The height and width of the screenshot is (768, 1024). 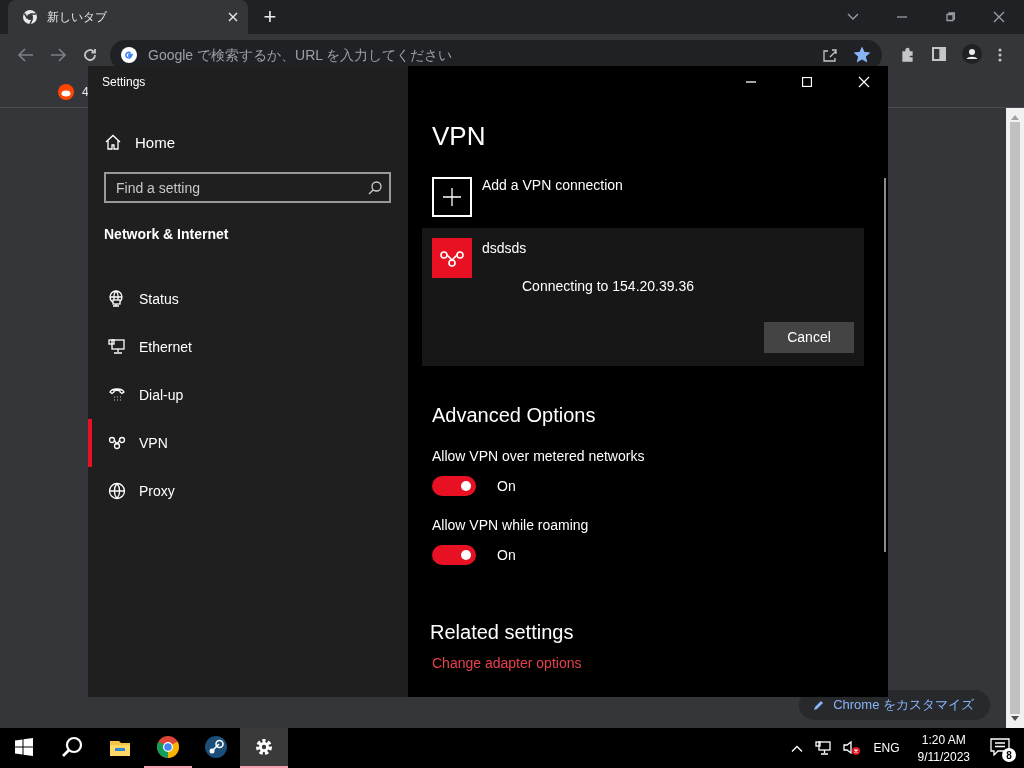 What do you see at coordinates (247, 187) in the screenshot?
I see `search-field: Find a setting` at bounding box center [247, 187].